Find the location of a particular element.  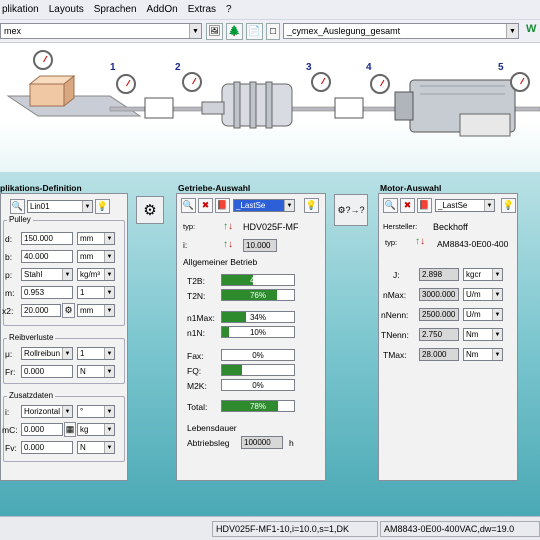

menu-extras: Extras is located at coordinates (202, 9).